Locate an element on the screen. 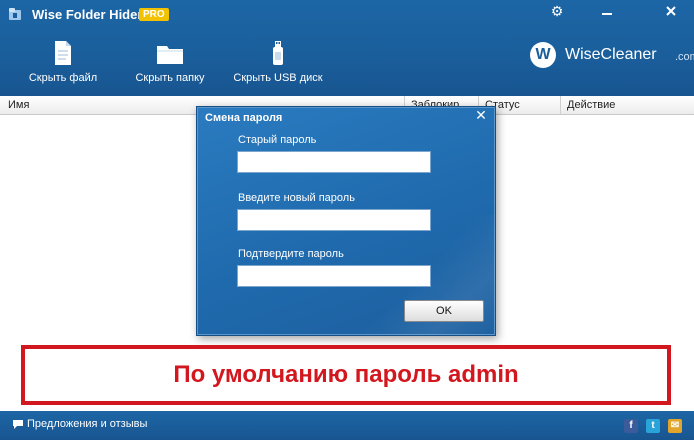 The height and width of the screenshot is (440, 694). folder-icon is located at coordinates (170, 55).